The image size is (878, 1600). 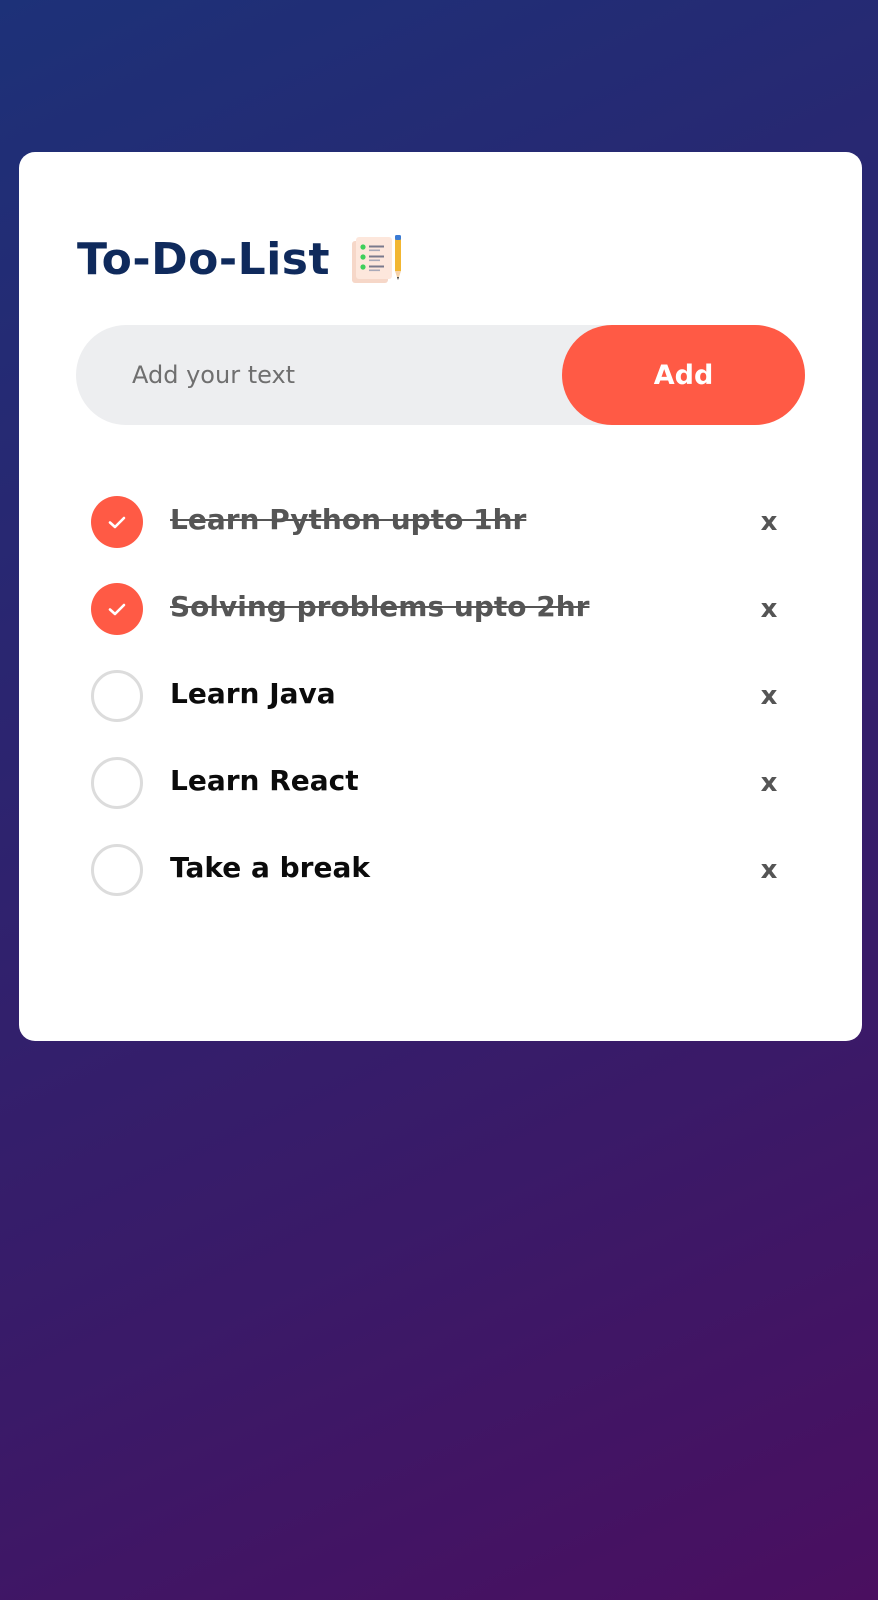 I want to click on todo-item: Take a break x, so click(x=448, y=869).